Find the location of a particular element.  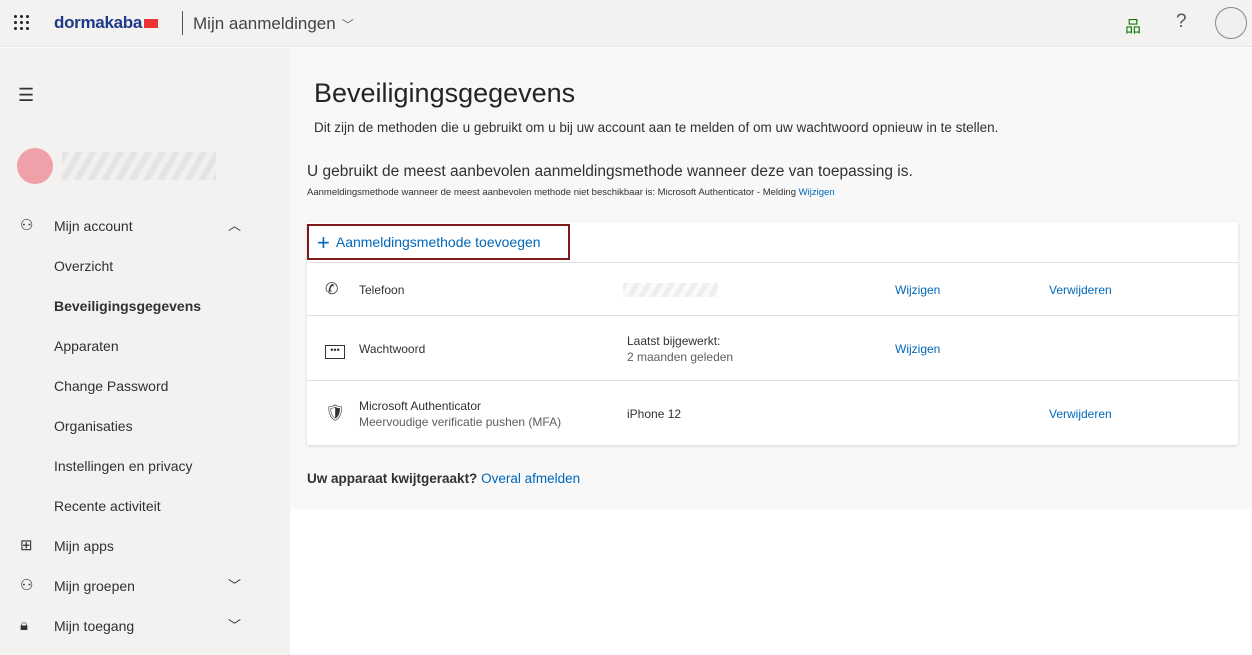

add-method-button: + Aanmeldingsmethode toevoegen is located at coordinates (438, 242).